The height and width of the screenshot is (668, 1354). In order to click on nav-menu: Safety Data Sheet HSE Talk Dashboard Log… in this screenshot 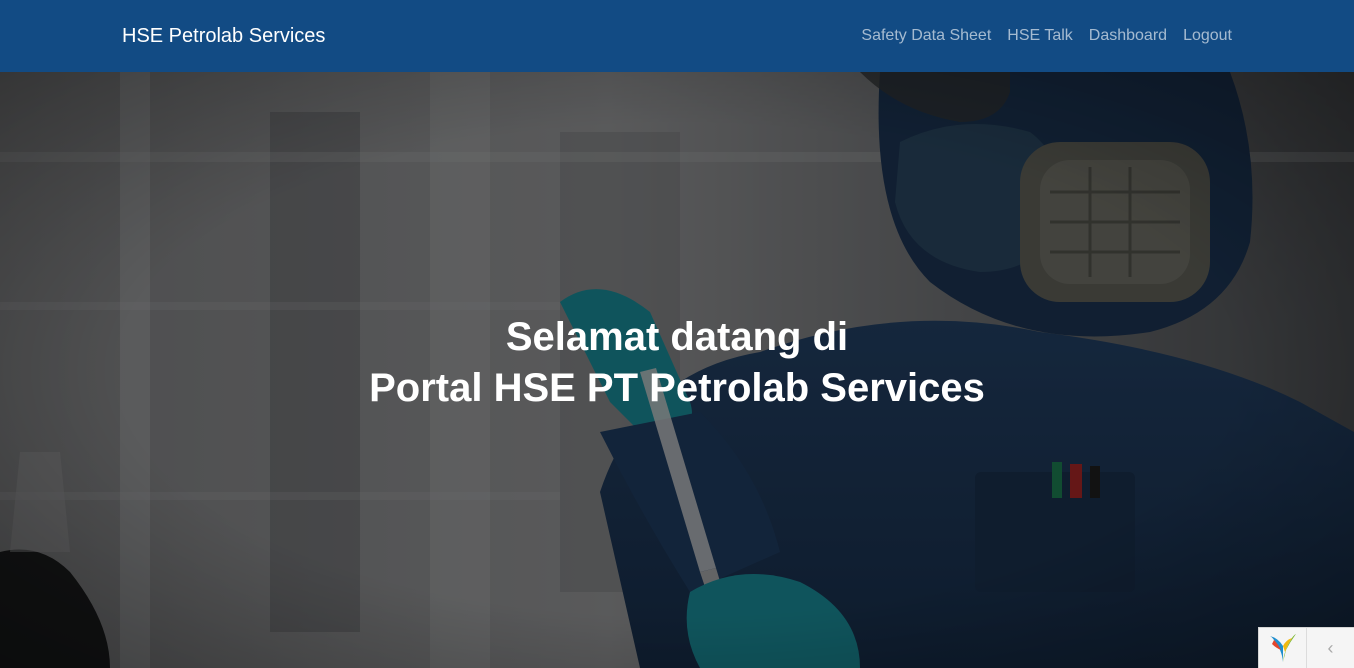, I will do `click(1042, 36)`.